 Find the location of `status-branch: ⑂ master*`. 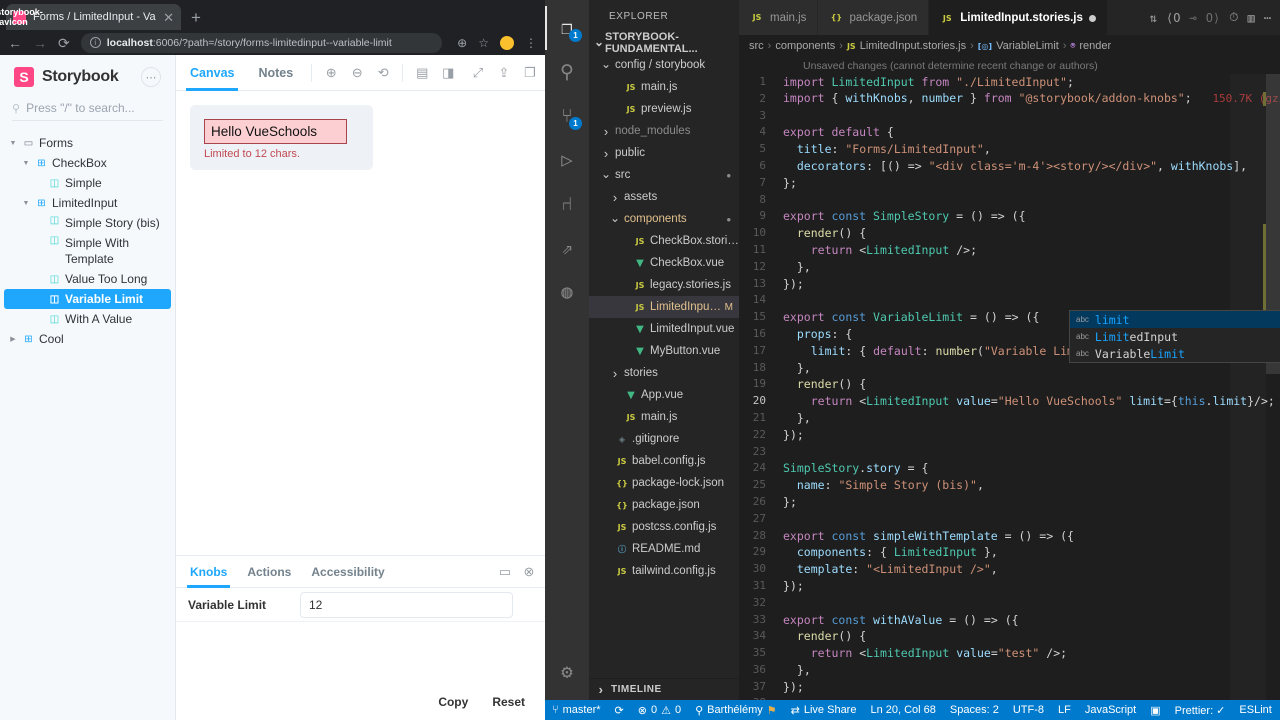

status-branch: ⑂ master* is located at coordinates (576, 710).